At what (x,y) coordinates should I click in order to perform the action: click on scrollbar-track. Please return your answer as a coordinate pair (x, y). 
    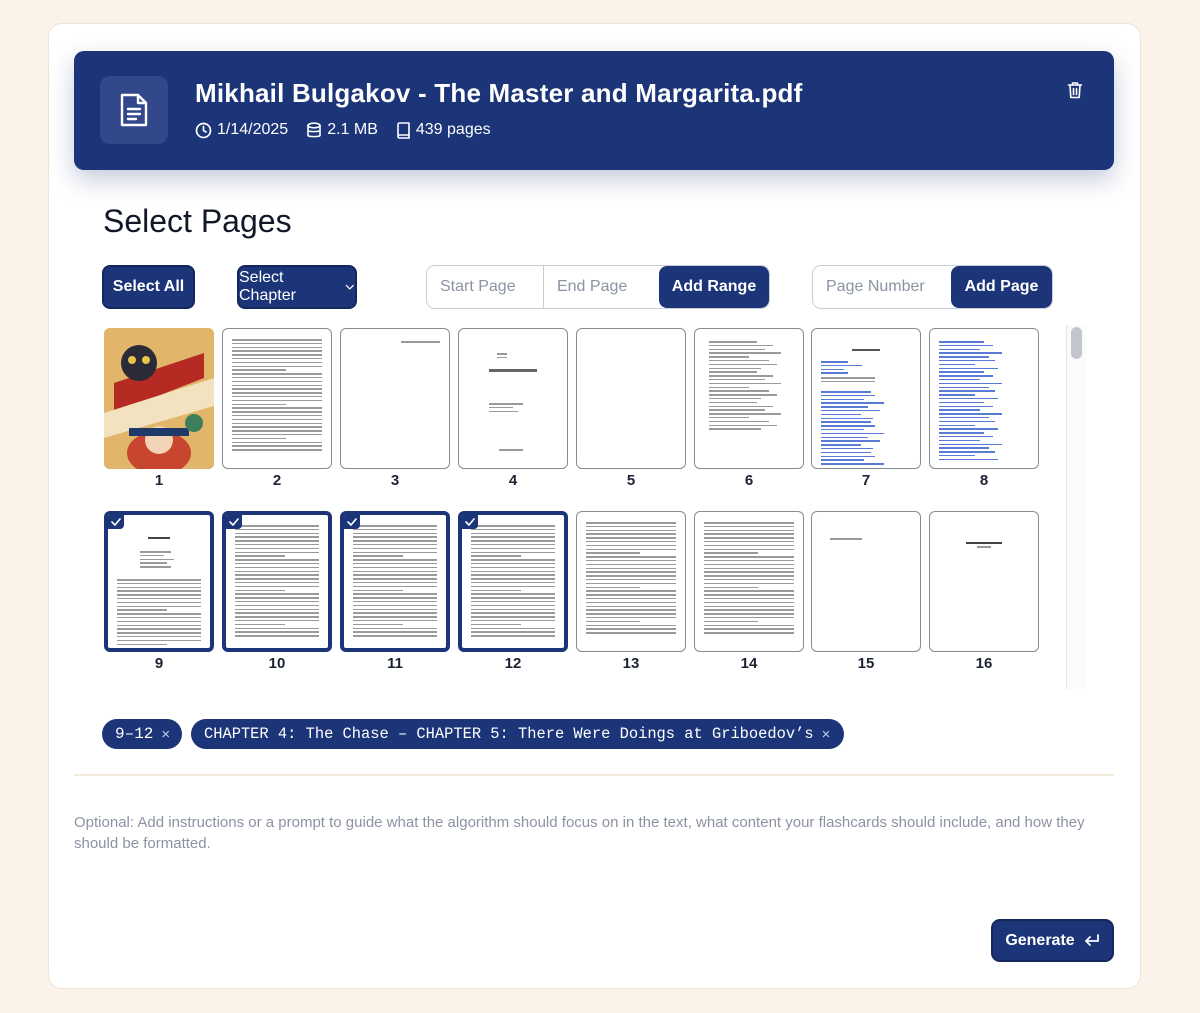
    Looking at the image, I should click on (1076, 507).